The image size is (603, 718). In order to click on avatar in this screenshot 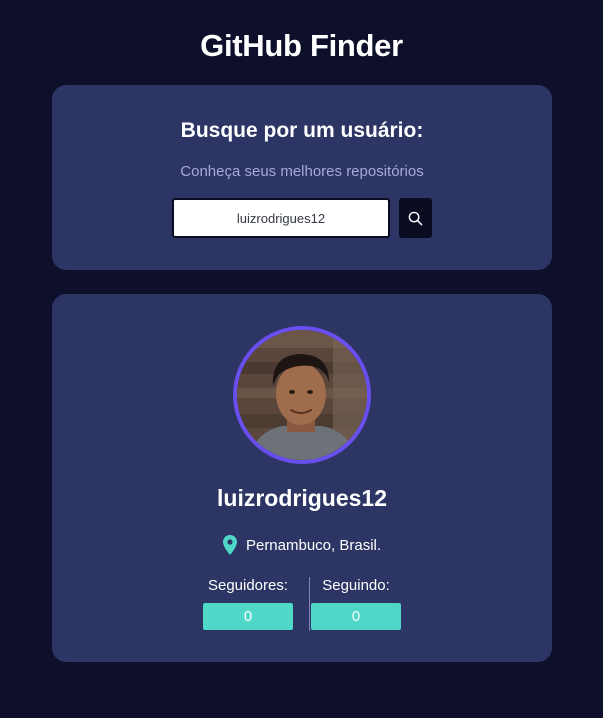, I will do `click(302, 395)`.